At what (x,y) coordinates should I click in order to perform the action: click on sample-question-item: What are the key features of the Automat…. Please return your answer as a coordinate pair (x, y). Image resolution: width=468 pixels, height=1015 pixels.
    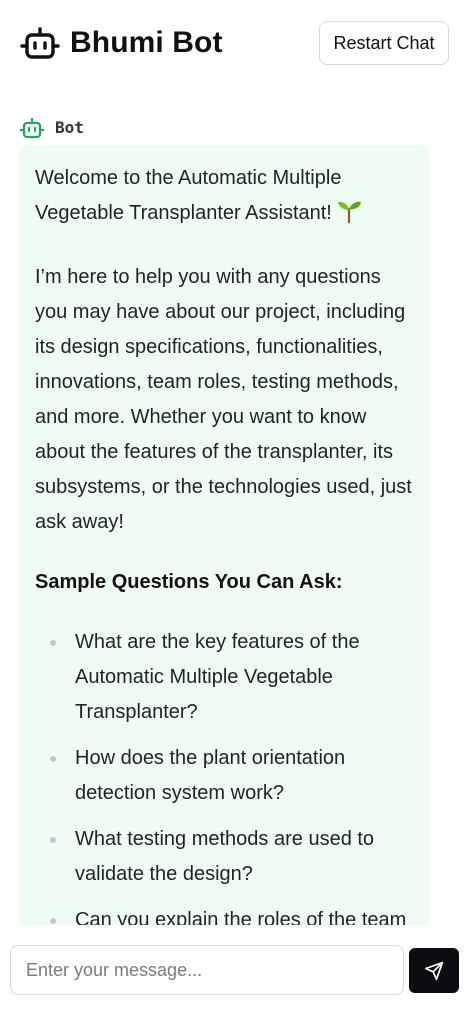
    Looking at the image, I should click on (224, 677).